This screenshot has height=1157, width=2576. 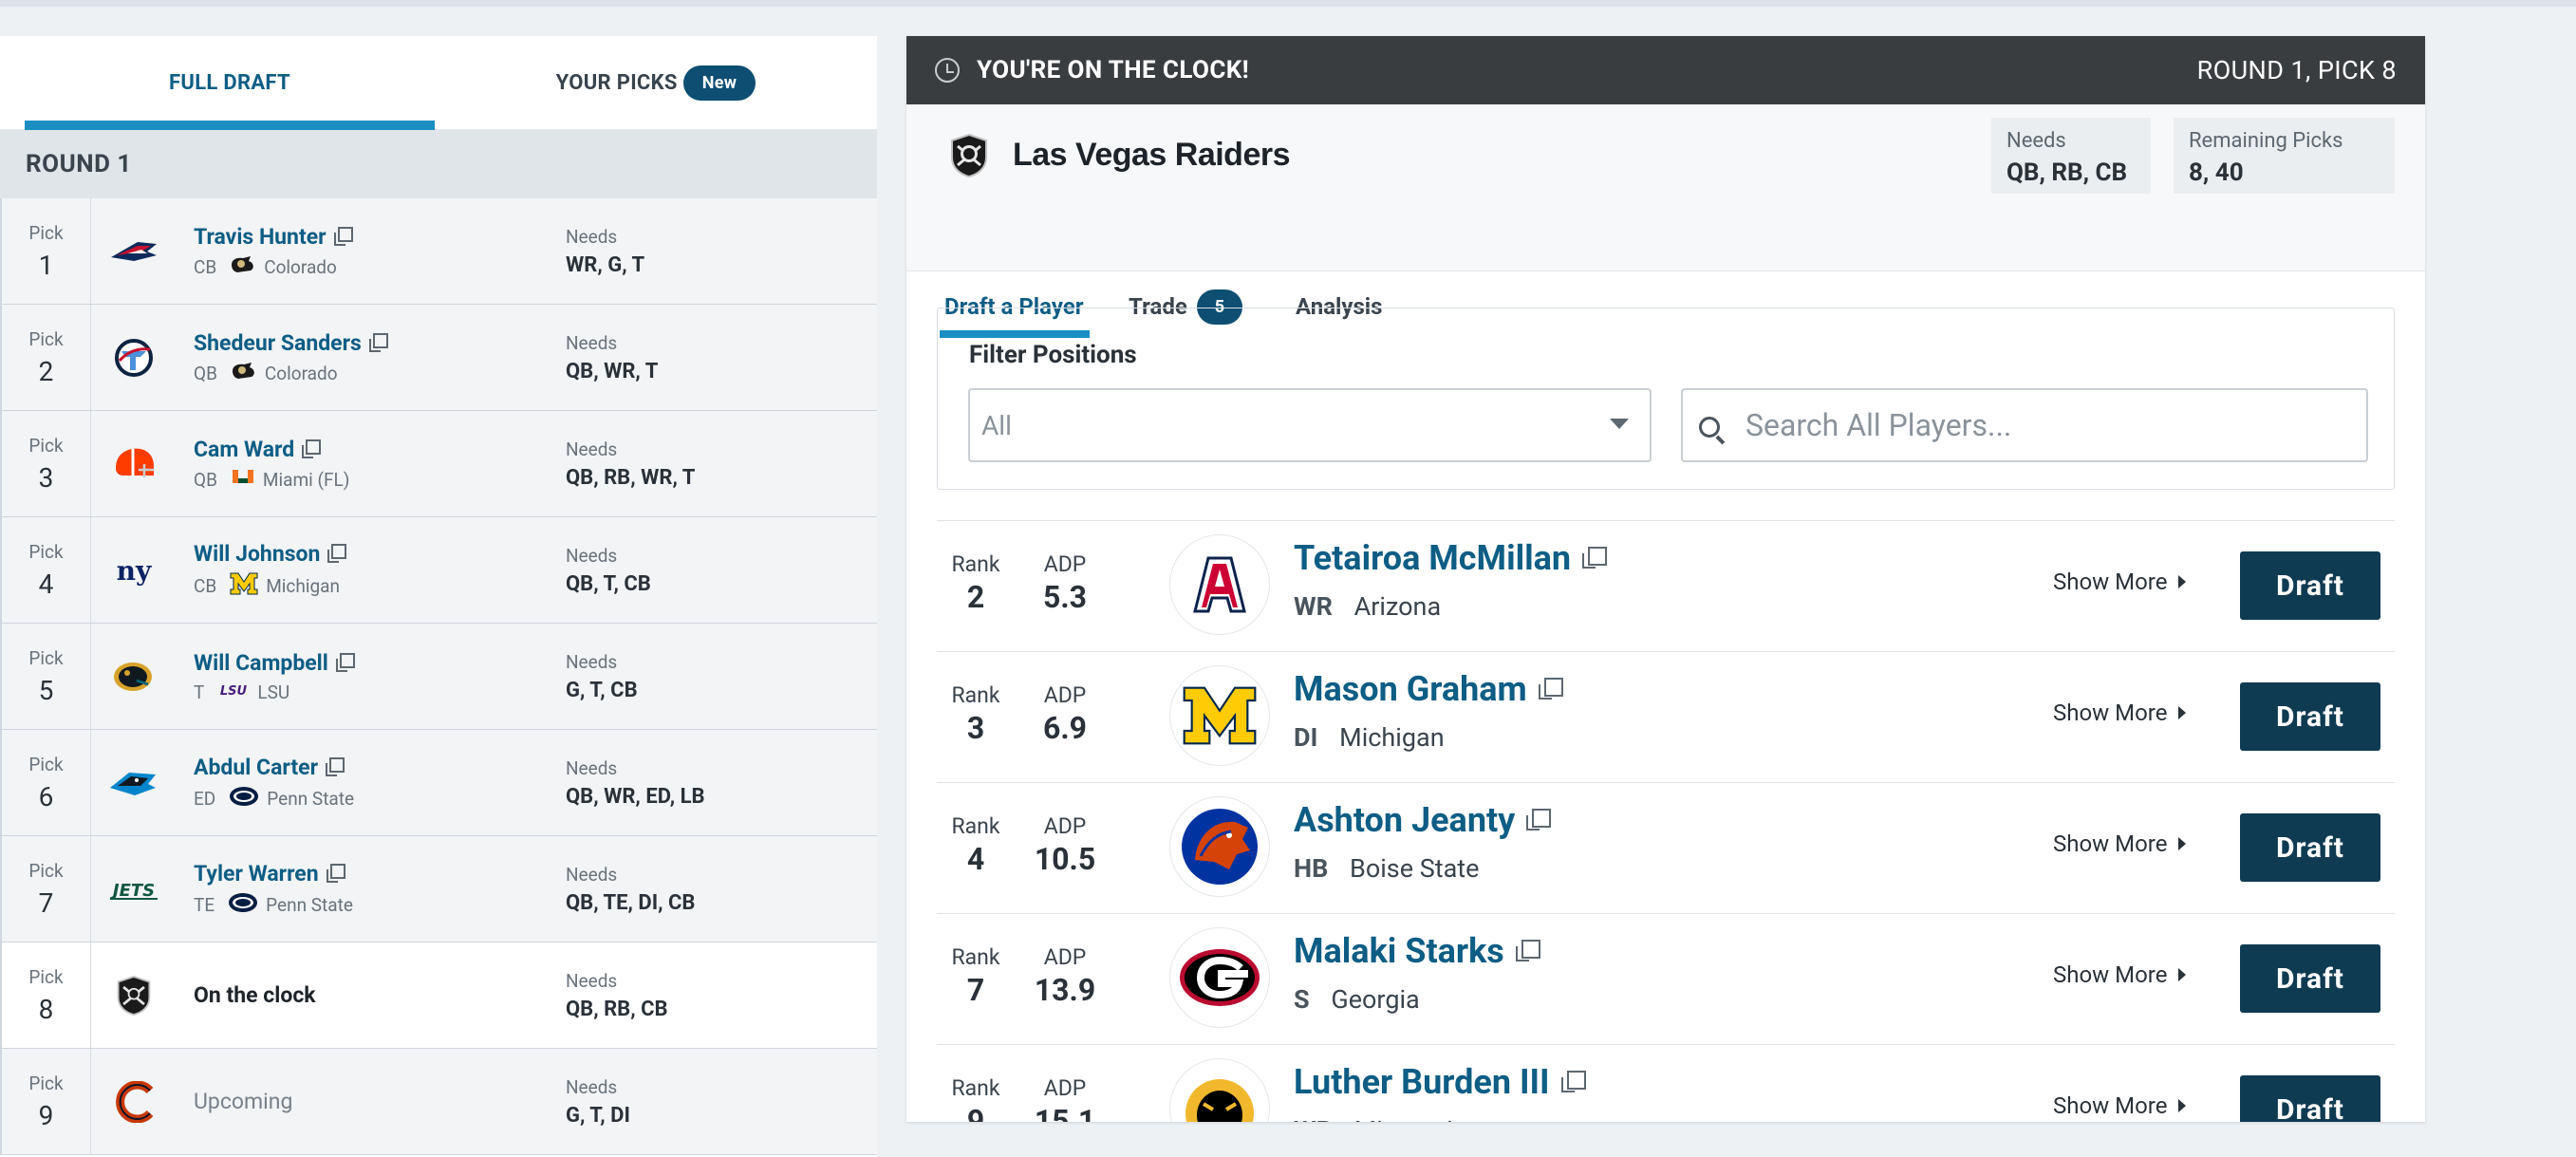 I want to click on arizona-logo-icon, so click(x=1219, y=584).